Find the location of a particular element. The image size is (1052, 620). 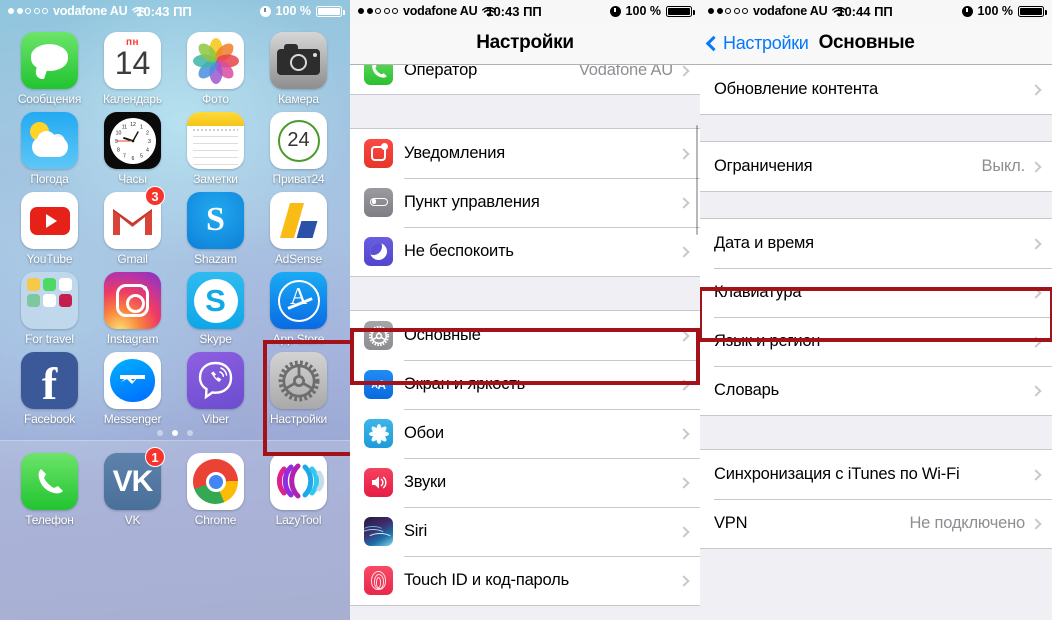

row-touch-id: Touch ID и код-пароль is located at coordinates (525, 580).